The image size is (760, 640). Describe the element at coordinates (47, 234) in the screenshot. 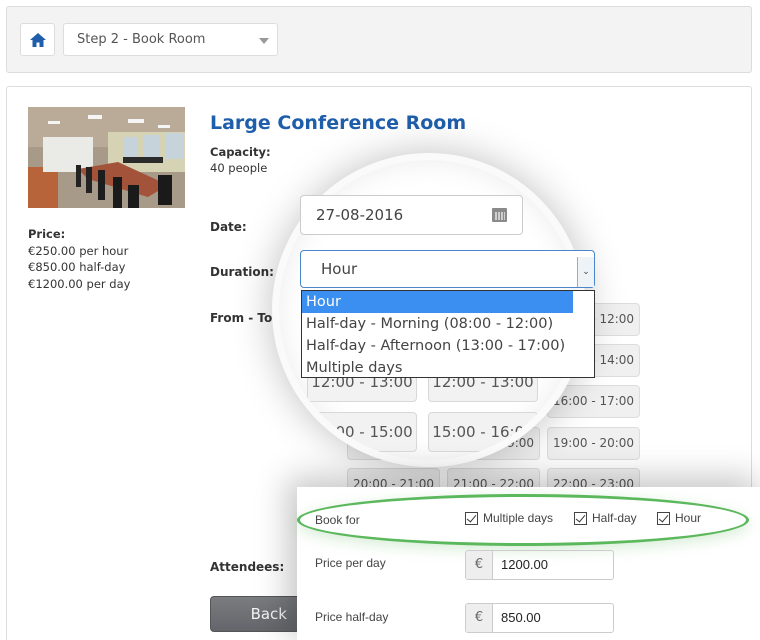

I see `price-label: Price:` at that location.